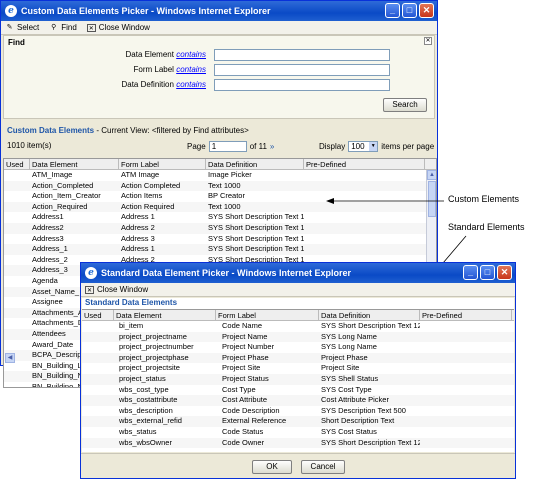 The width and height of the screenshot is (546, 481). What do you see at coordinates (98, 315) in the screenshot?
I see `col-used: Used` at bounding box center [98, 315].